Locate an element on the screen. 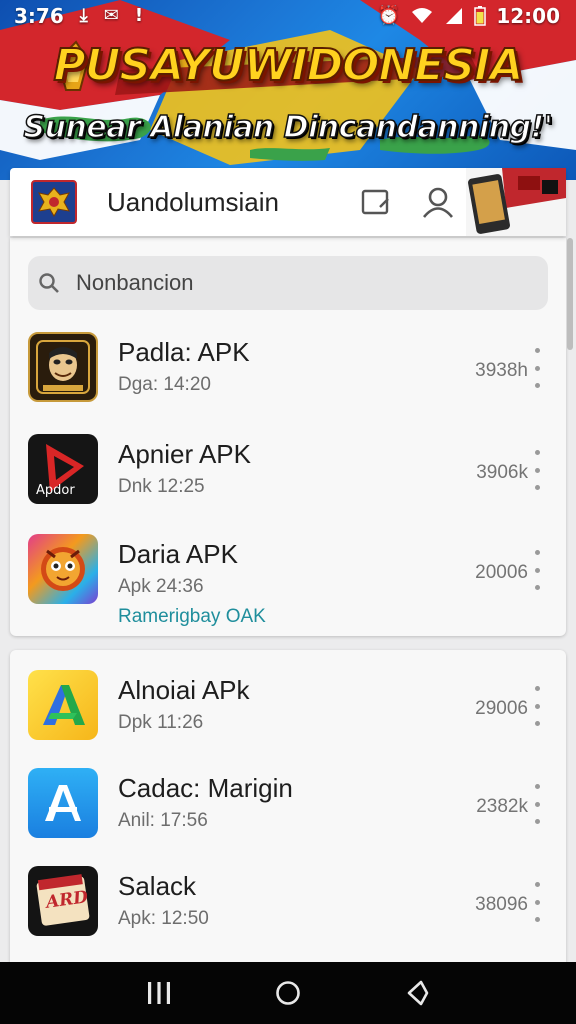  status-time-right: 12:00 is located at coordinates (528, 16).